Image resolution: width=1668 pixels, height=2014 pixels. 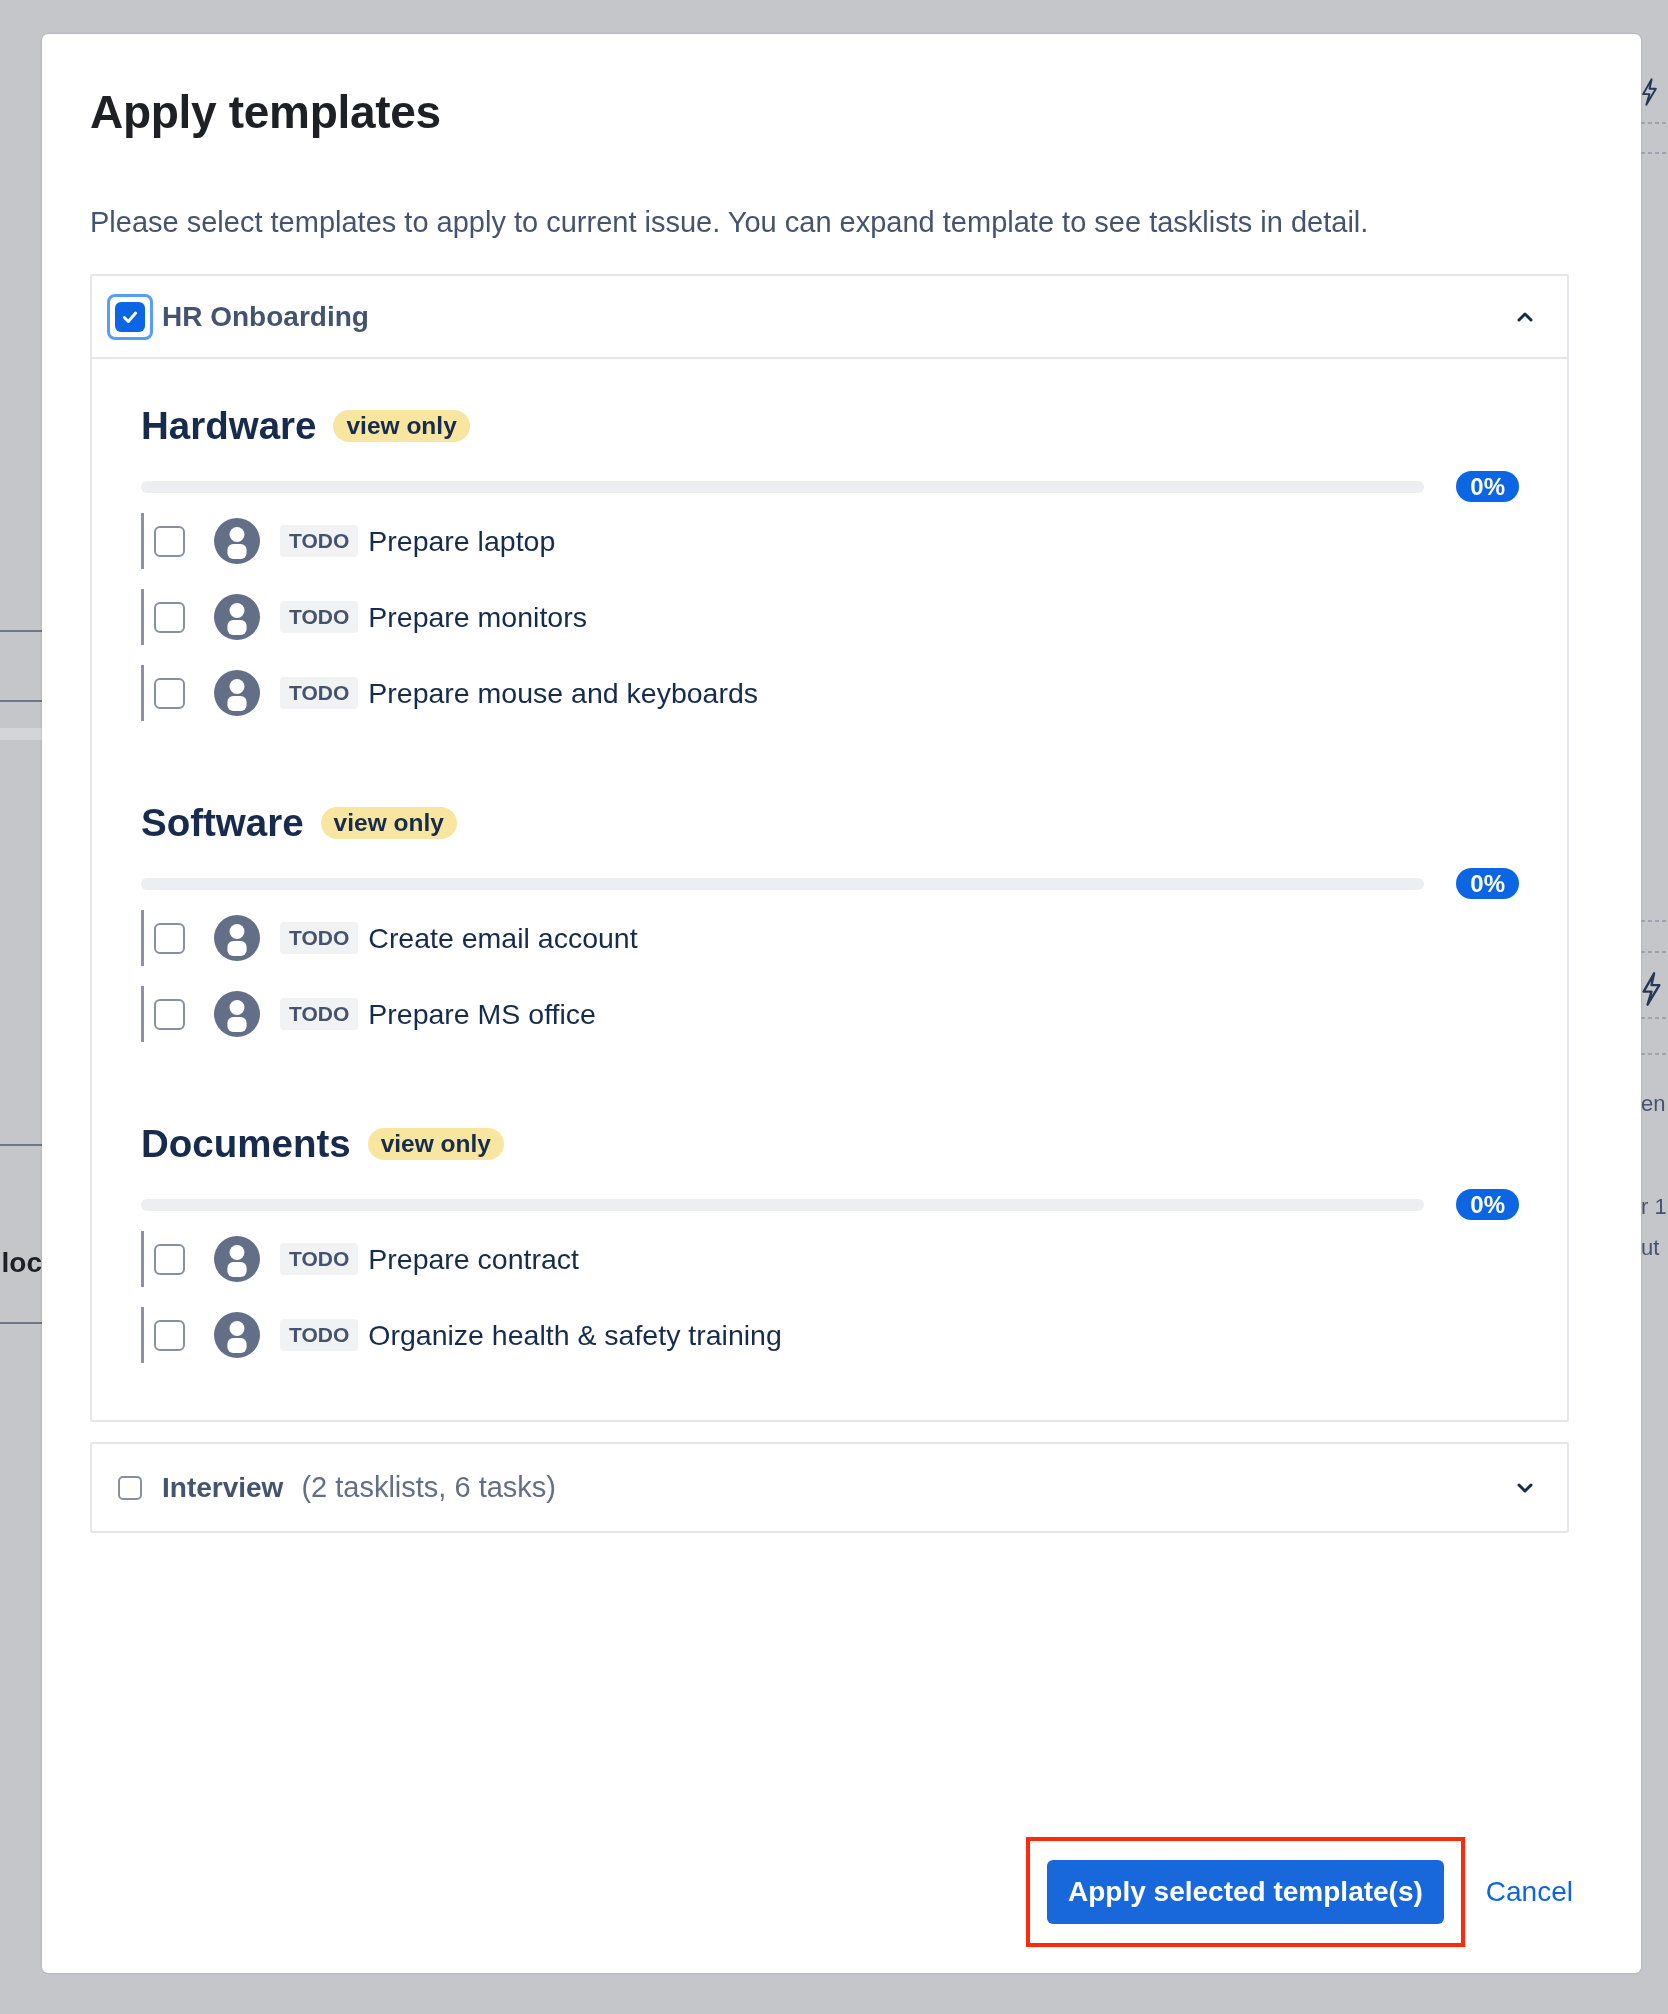 I want to click on task-title: Prepare monitors, so click(x=477, y=617).